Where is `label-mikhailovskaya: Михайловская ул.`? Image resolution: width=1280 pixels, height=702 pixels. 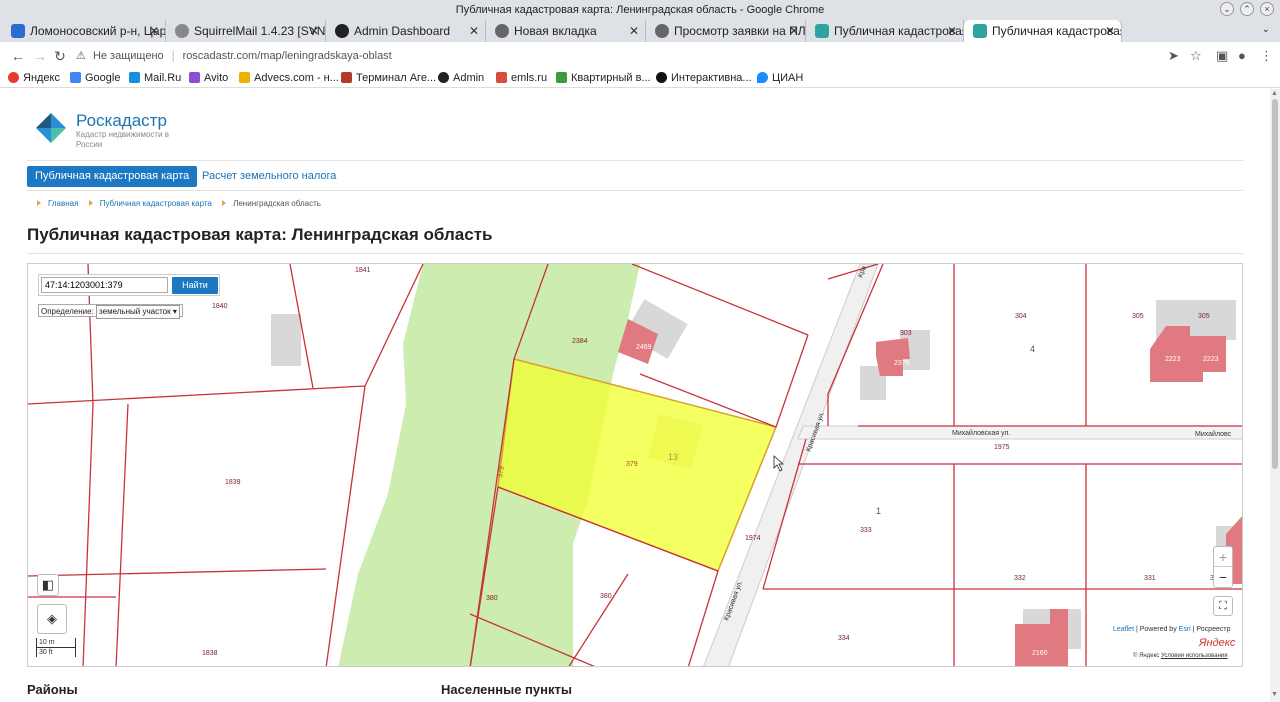 label-mikhailovskaya: Михайловская ул. is located at coordinates (981, 433).